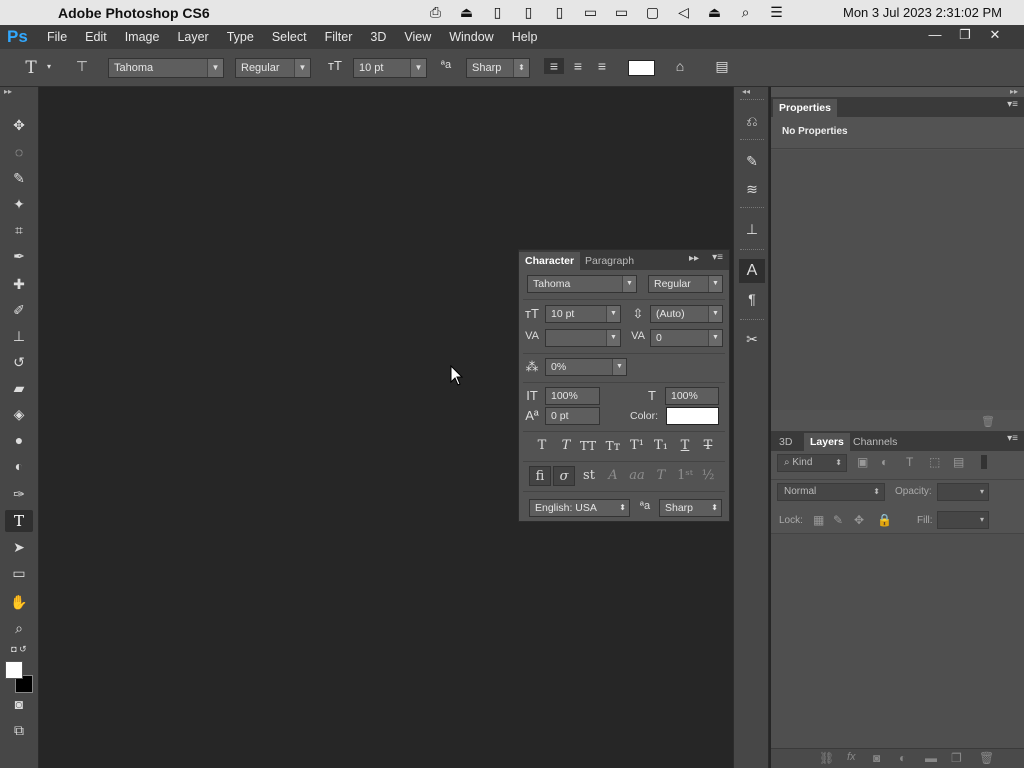 The height and width of the screenshot is (768, 1024). Describe the element at coordinates (752, 339) in the screenshot. I see `tool-presets-icon: ✂` at that location.